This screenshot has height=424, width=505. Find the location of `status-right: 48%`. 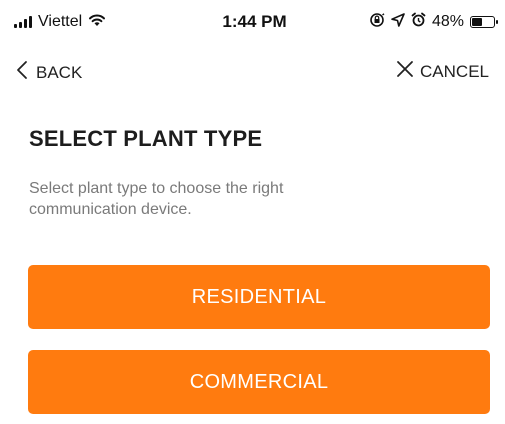

status-right: 48% is located at coordinates (411, 22).